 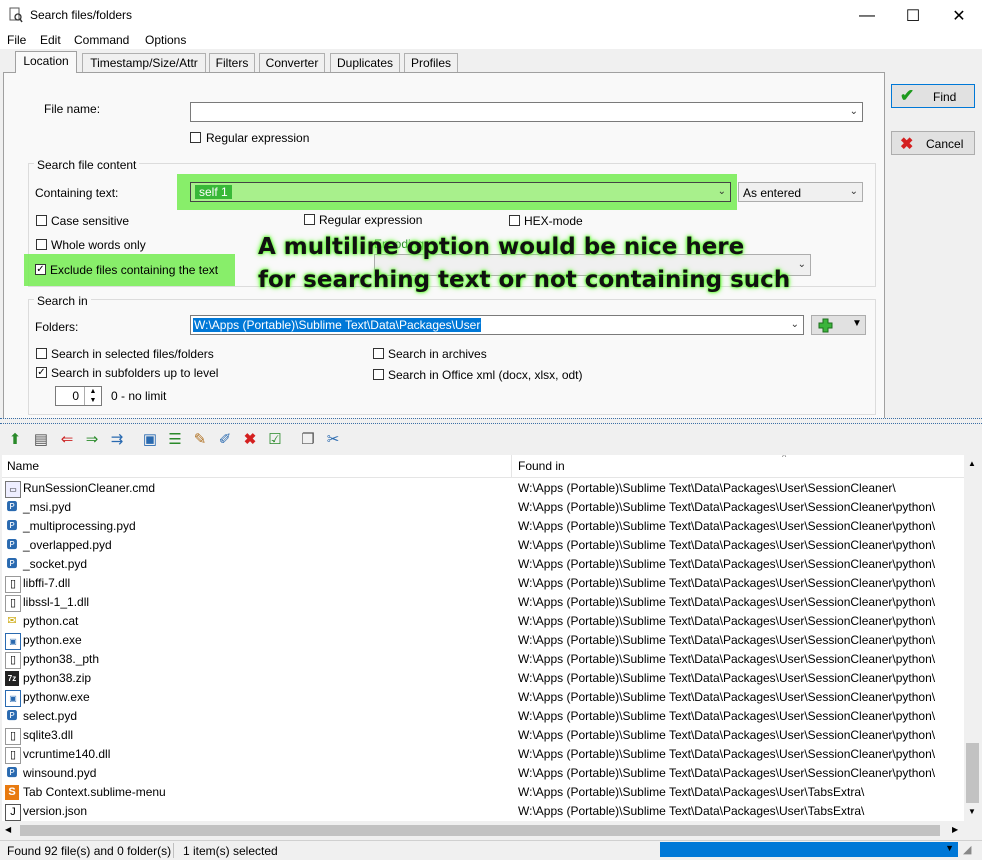 I want to click on exclude-files-checkbox: ✓, so click(x=40, y=269).